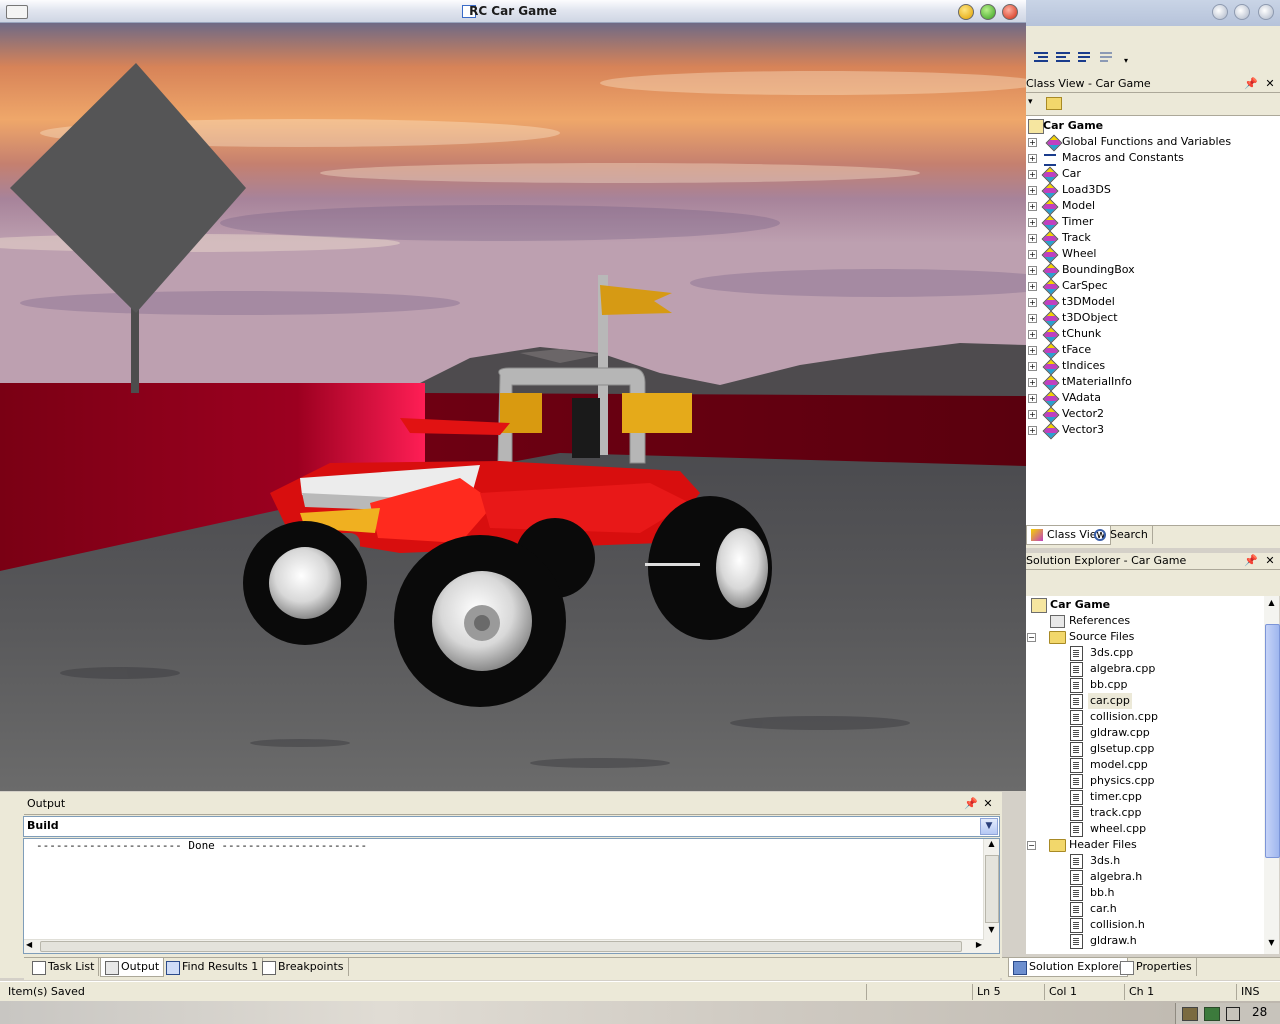 The height and width of the screenshot is (1024, 1280). What do you see at coordinates (989, 826) in the screenshot?
I see `chevron-down-icon: ▼` at bounding box center [989, 826].